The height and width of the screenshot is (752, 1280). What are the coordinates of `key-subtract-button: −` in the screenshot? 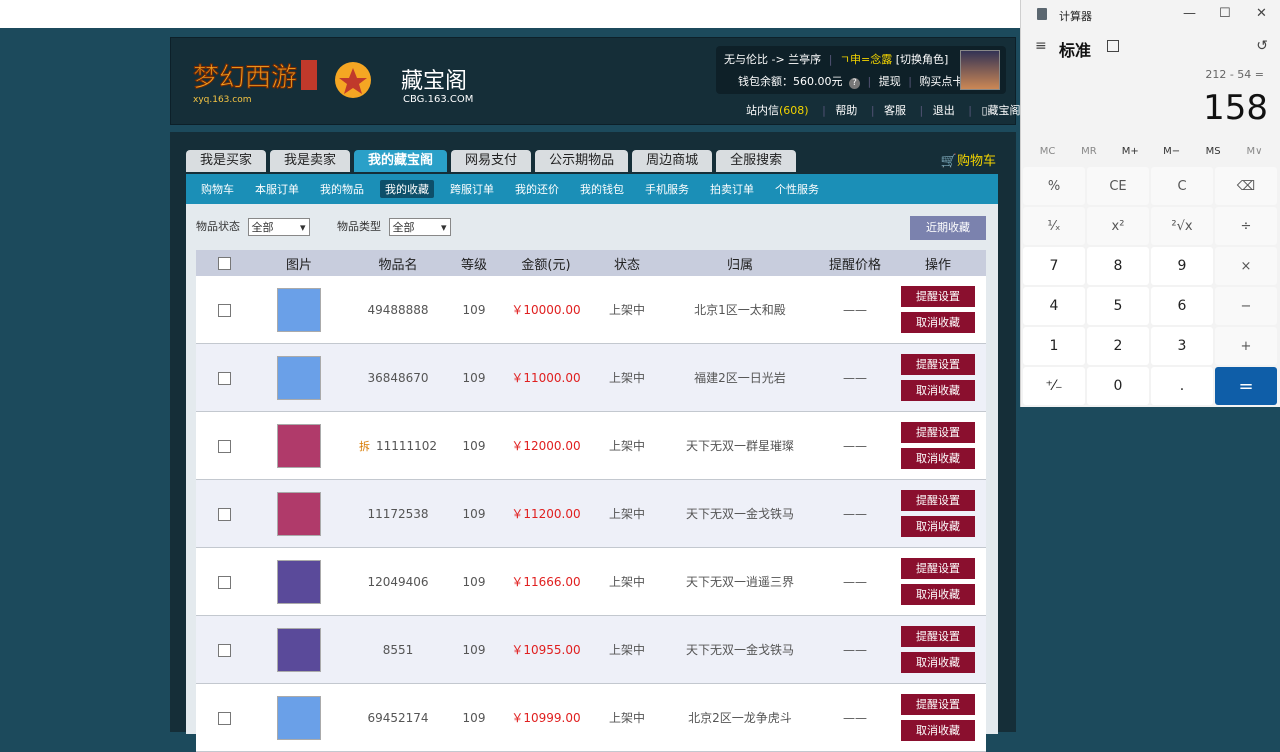 It's located at (1246, 306).